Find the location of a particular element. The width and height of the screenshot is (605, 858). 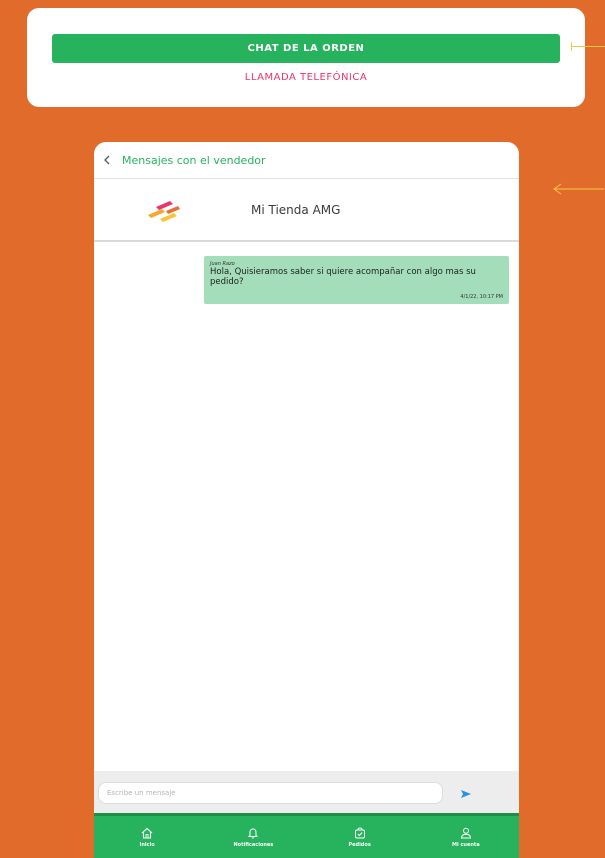

tab-label: Mi cuenta is located at coordinates (466, 844).